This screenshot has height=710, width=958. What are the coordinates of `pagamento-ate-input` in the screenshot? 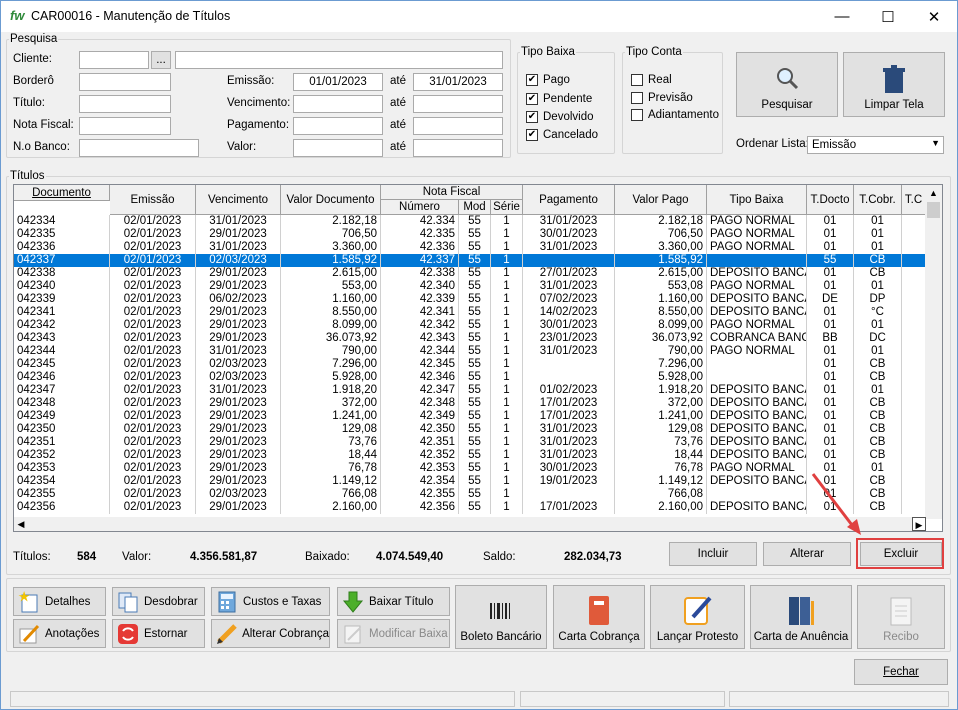 It's located at (458, 126).